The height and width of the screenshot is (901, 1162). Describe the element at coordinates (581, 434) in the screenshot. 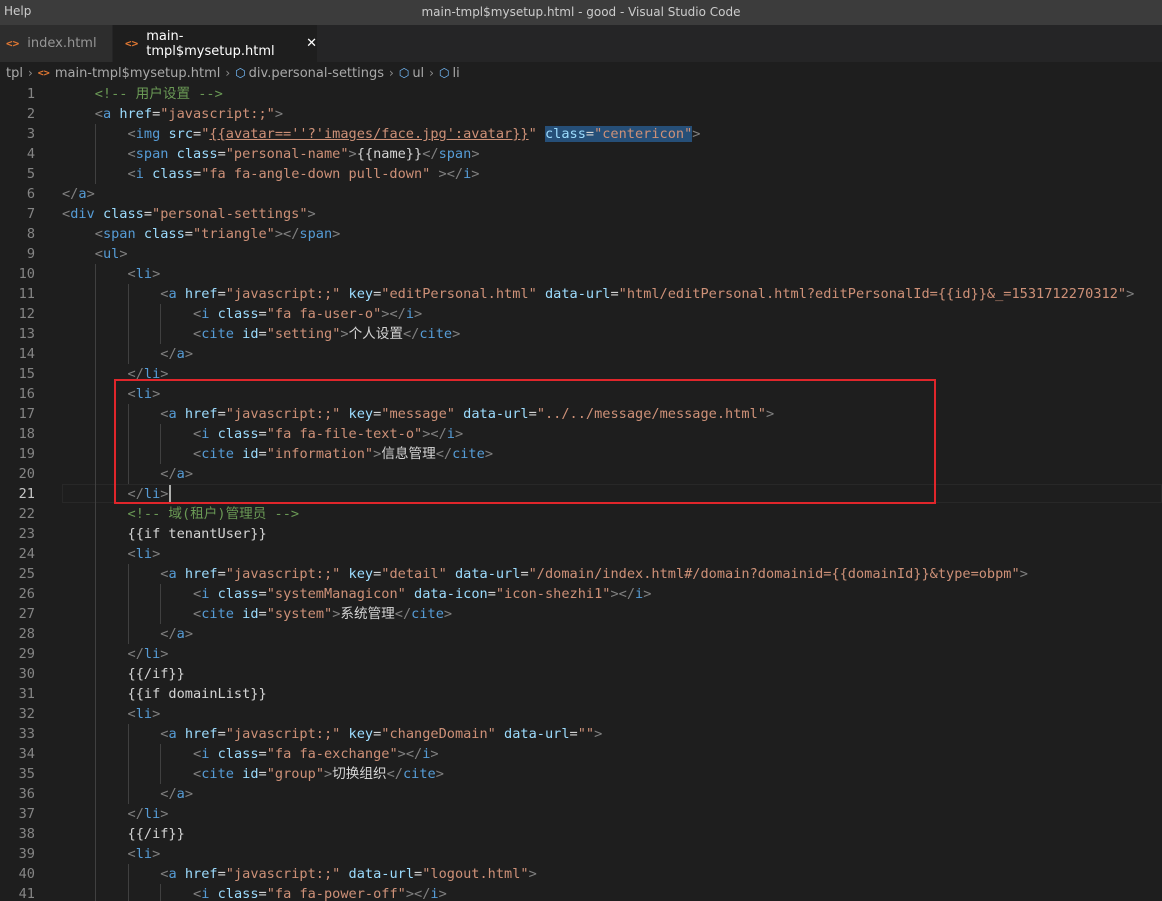

I see `code-line: 18 <i class="fa fa-file-text-o"></i>` at that location.